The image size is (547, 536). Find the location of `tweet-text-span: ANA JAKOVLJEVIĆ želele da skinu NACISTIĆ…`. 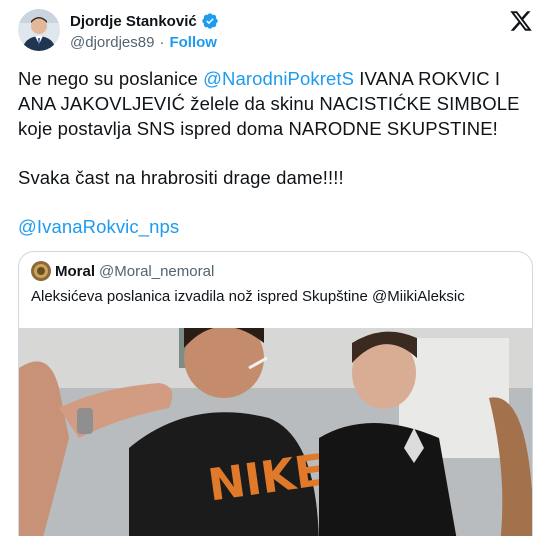

tweet-text-span: ANA JAKOVLJEVIĆ želele da skinu NACISTIĆ… is located at coordinates (269, 103).